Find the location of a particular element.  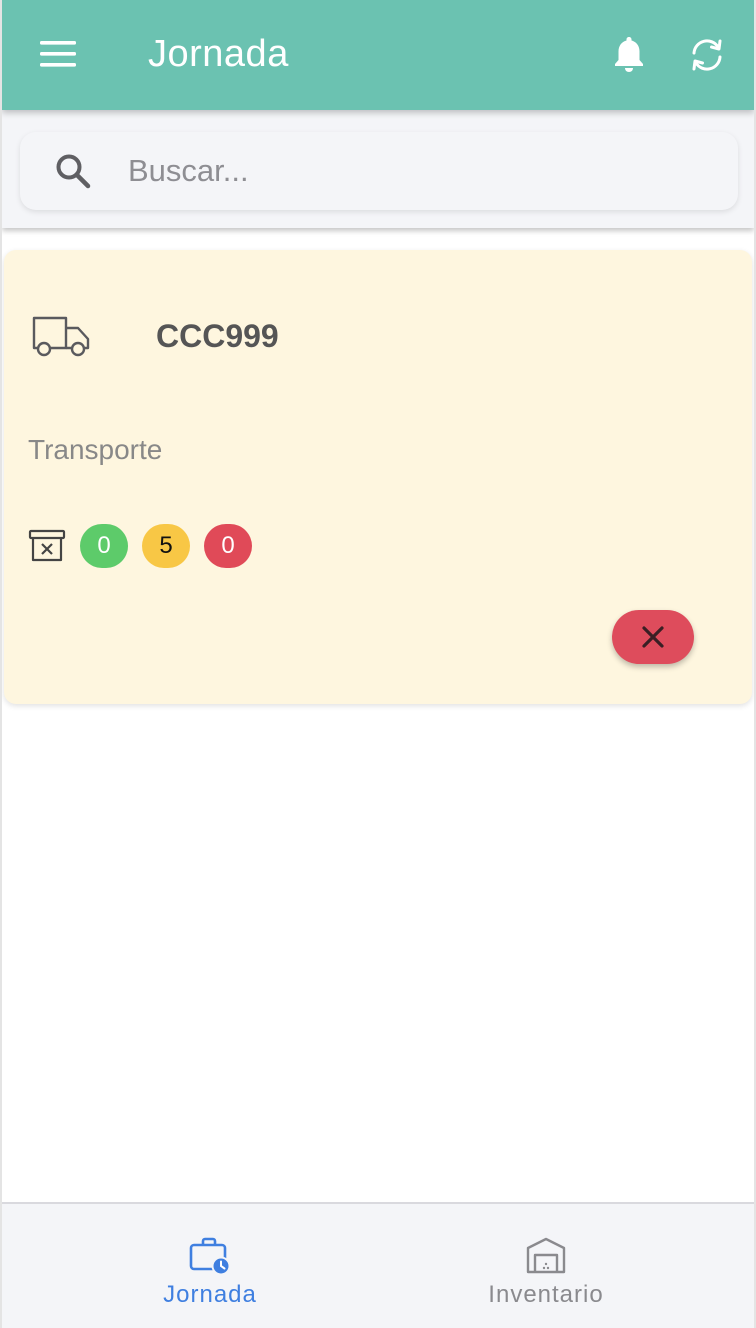

toolbar: Jornada is located at coordinates (378, 55).